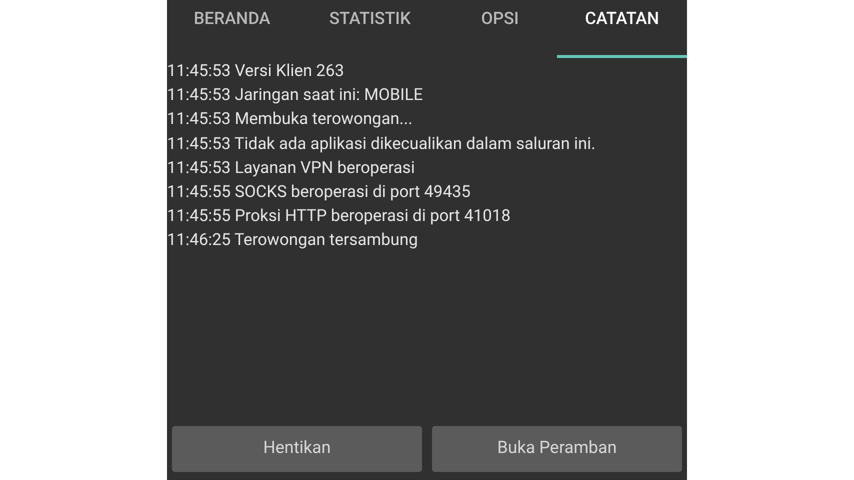  Describe the element at coordinates (297, 449) in the screenshot. I see `action-button: Hentikan` at that location.